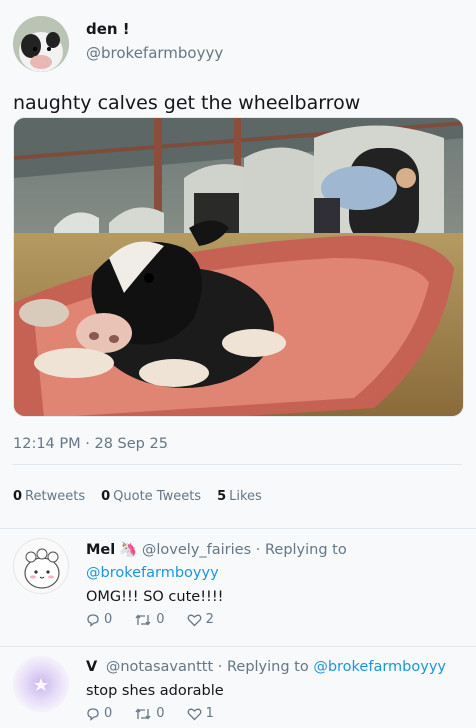 The image size is (476, 728). Describe the element at coordinates (108, 29) in the screenshot. I see `display-name: den !` at that location.